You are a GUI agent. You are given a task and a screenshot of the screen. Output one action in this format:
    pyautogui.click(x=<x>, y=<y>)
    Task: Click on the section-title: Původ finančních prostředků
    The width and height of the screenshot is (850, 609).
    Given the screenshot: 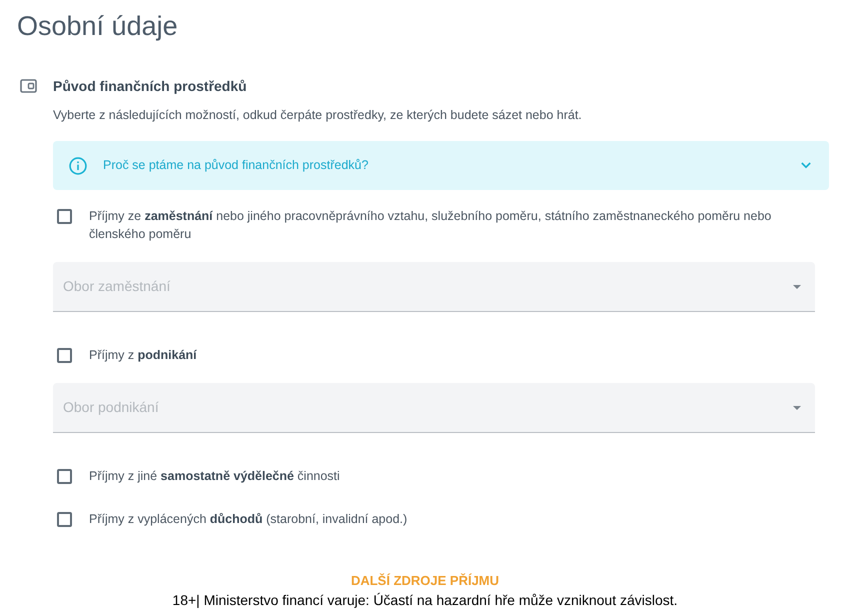 What is the action you would take?
    pyautogui.click(x=150, y=86)
    